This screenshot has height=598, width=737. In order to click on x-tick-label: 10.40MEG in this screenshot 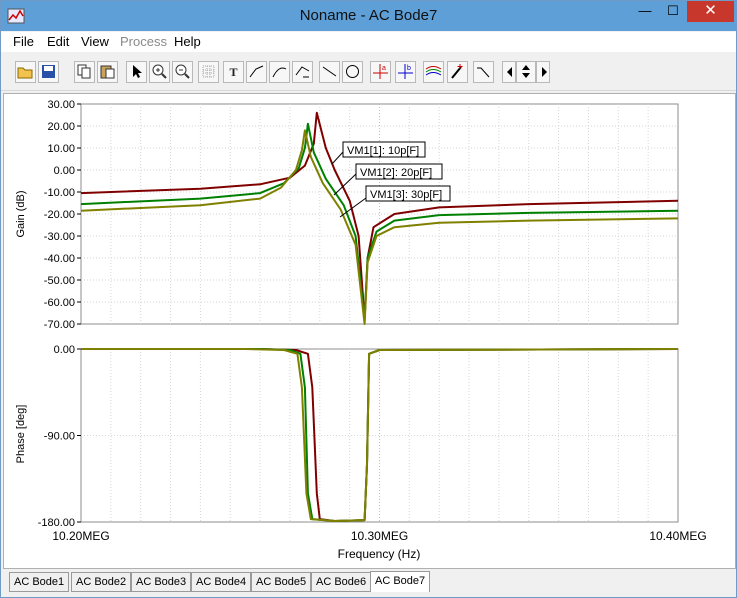, I will do `click(677, 536)`.